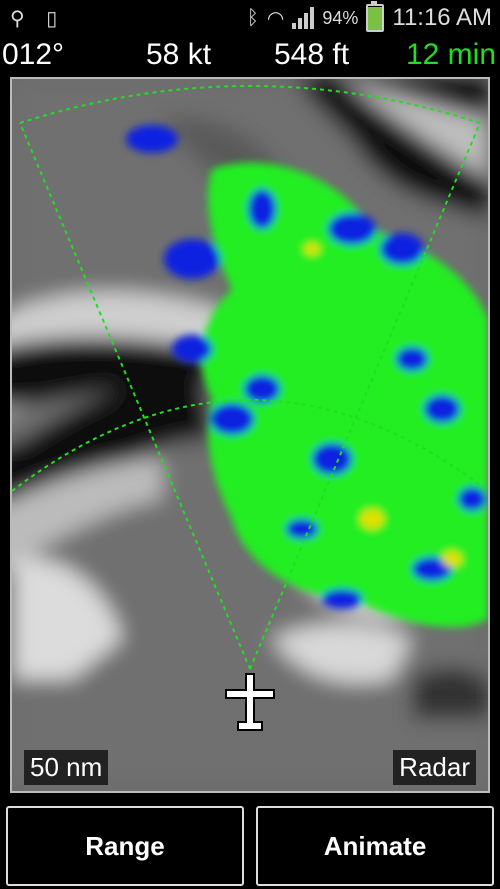 The image size is (500, 889). What do you see at coordinates (250, 56) in the screenshot?
I see `flight-info-bar: 012° 58 kt 548 ft 12 min` at bounding box center [250, 56].